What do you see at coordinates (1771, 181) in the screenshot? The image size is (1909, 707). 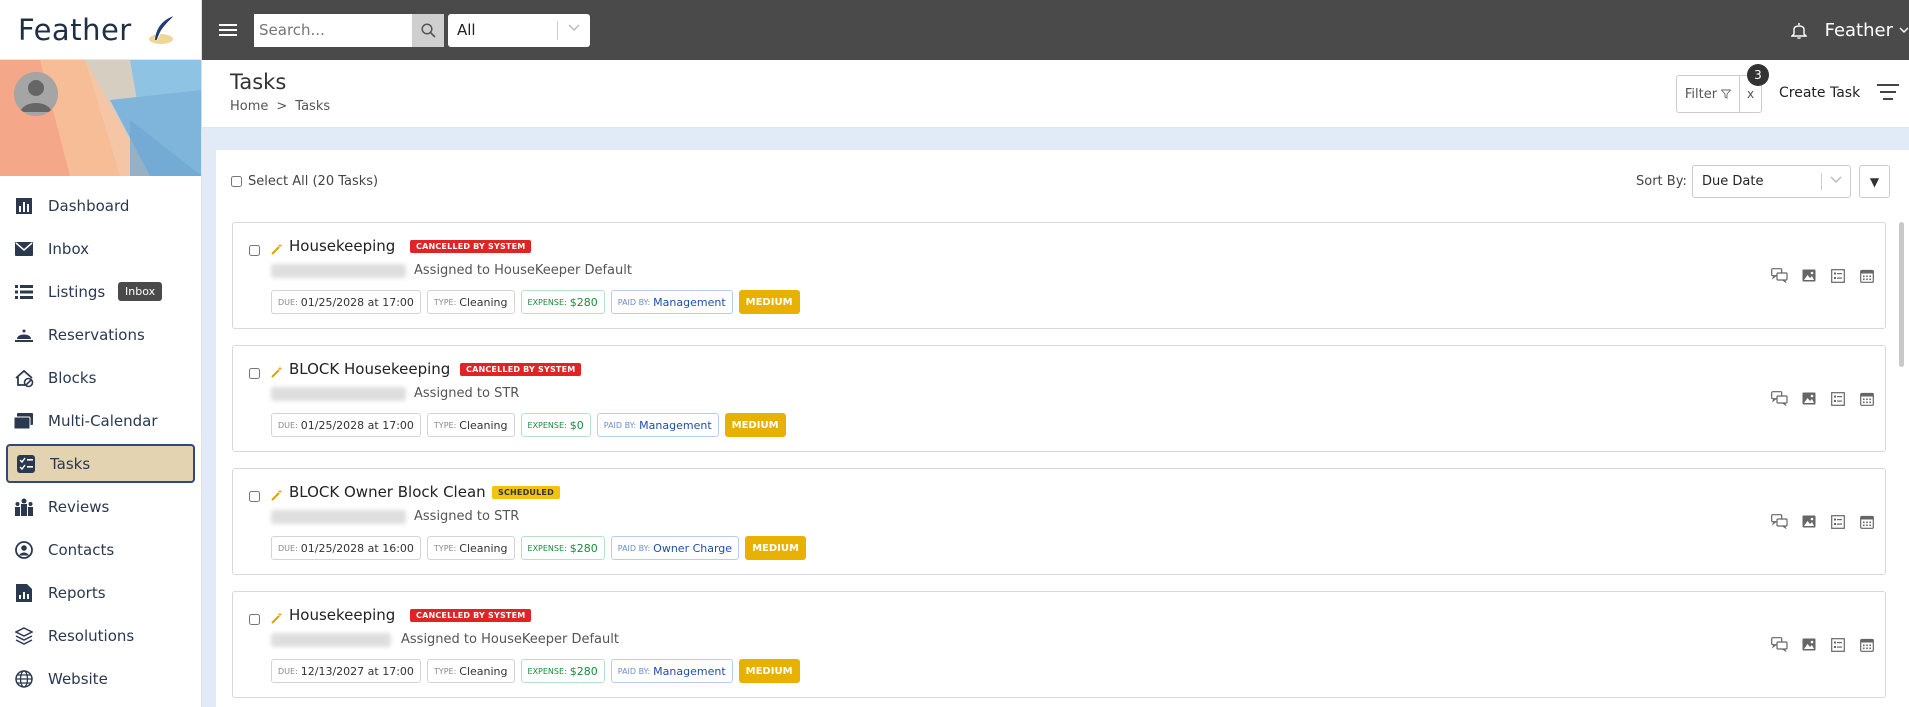 I see `sort-select: Due Date` at bounding box center [1771, 181].